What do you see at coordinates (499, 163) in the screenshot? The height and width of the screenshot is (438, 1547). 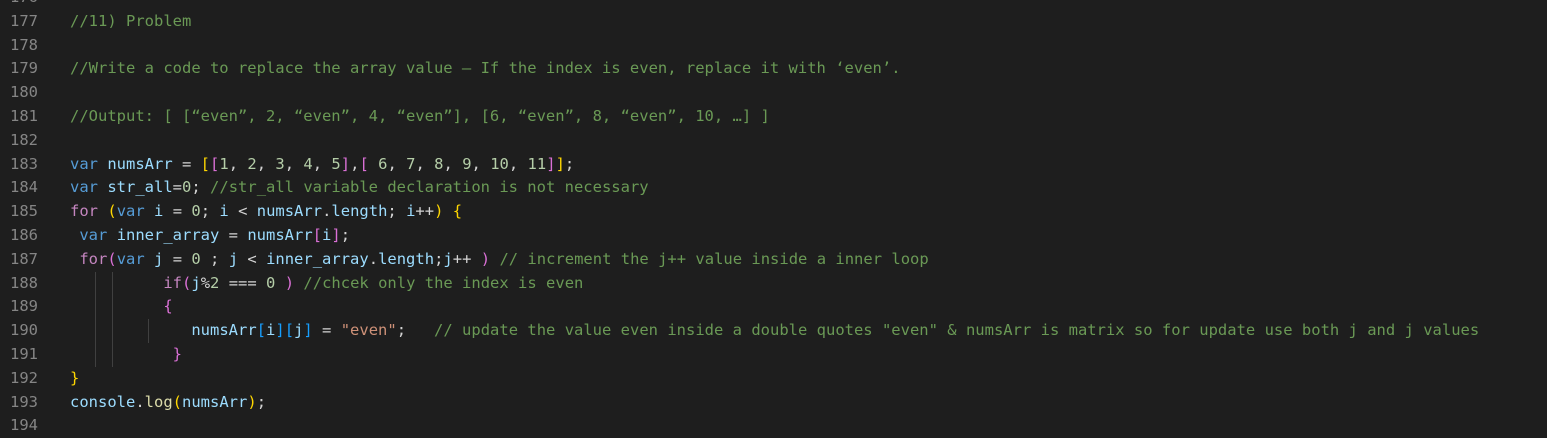 I see `code-token: 10` at bounding box center [499, 163].